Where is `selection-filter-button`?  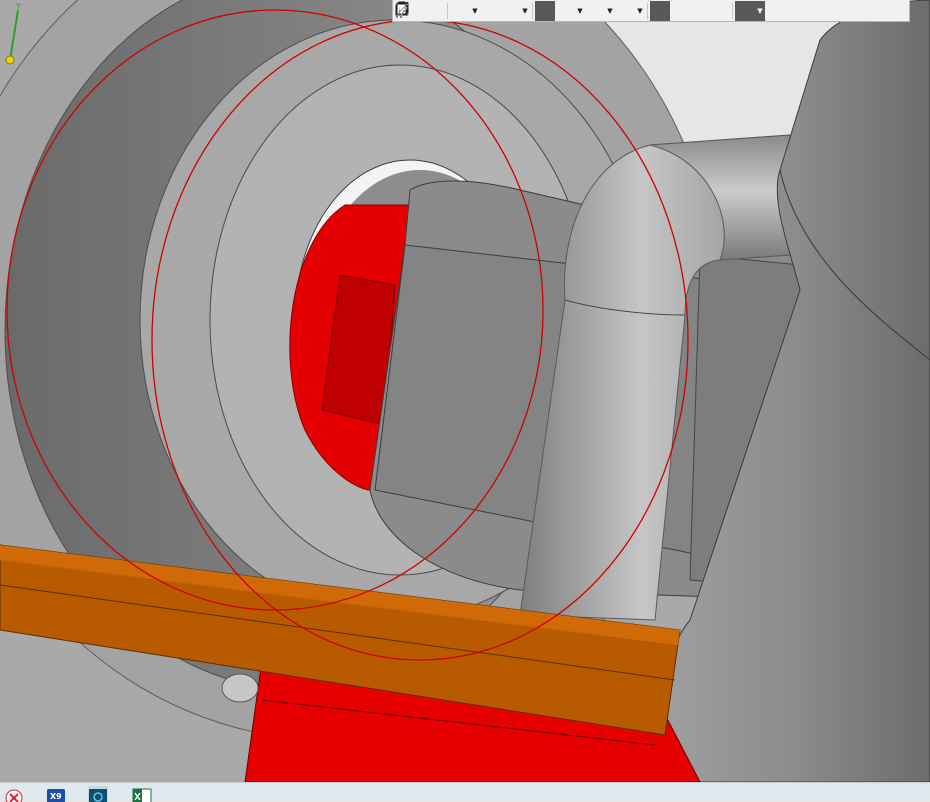 selection-filter-button is located at coordinates (575, 10).